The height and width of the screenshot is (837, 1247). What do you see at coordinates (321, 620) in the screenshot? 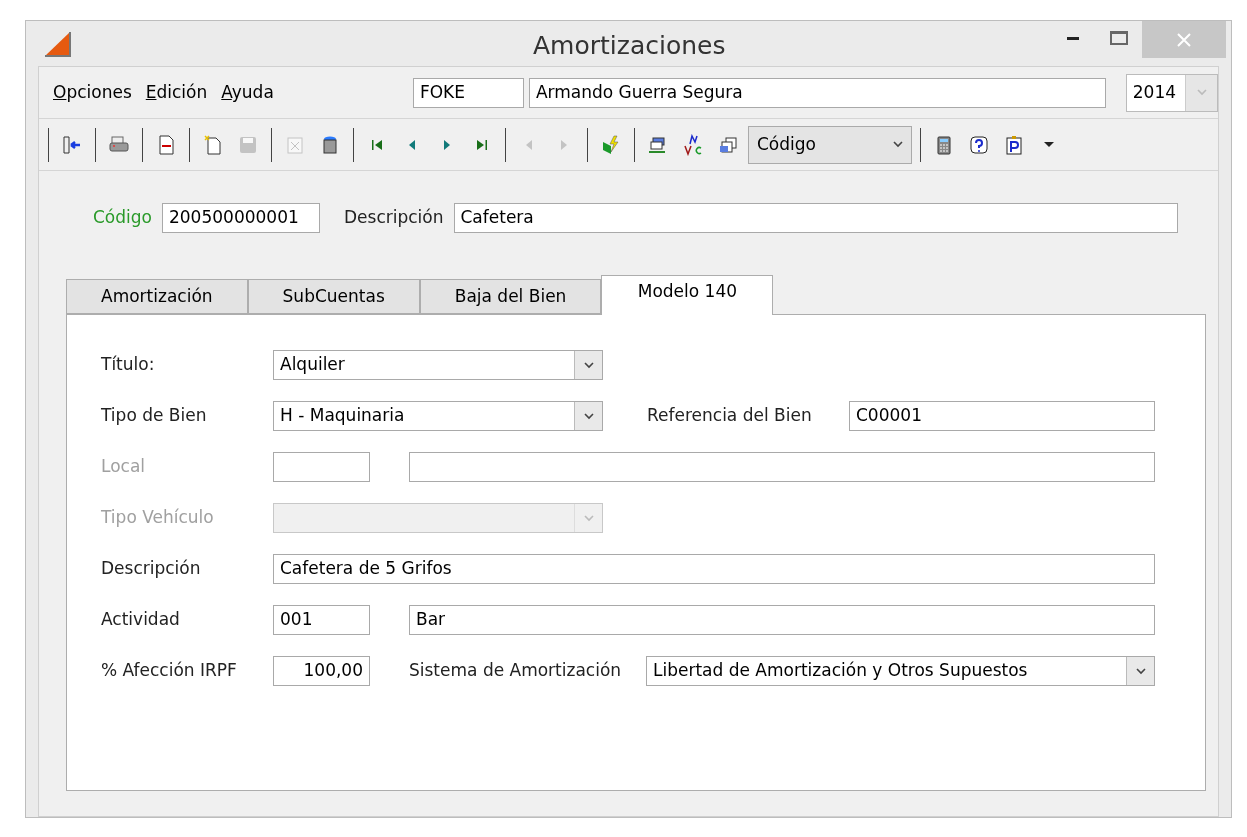
I see `text-field: 001` at bounding box center [321, 620].